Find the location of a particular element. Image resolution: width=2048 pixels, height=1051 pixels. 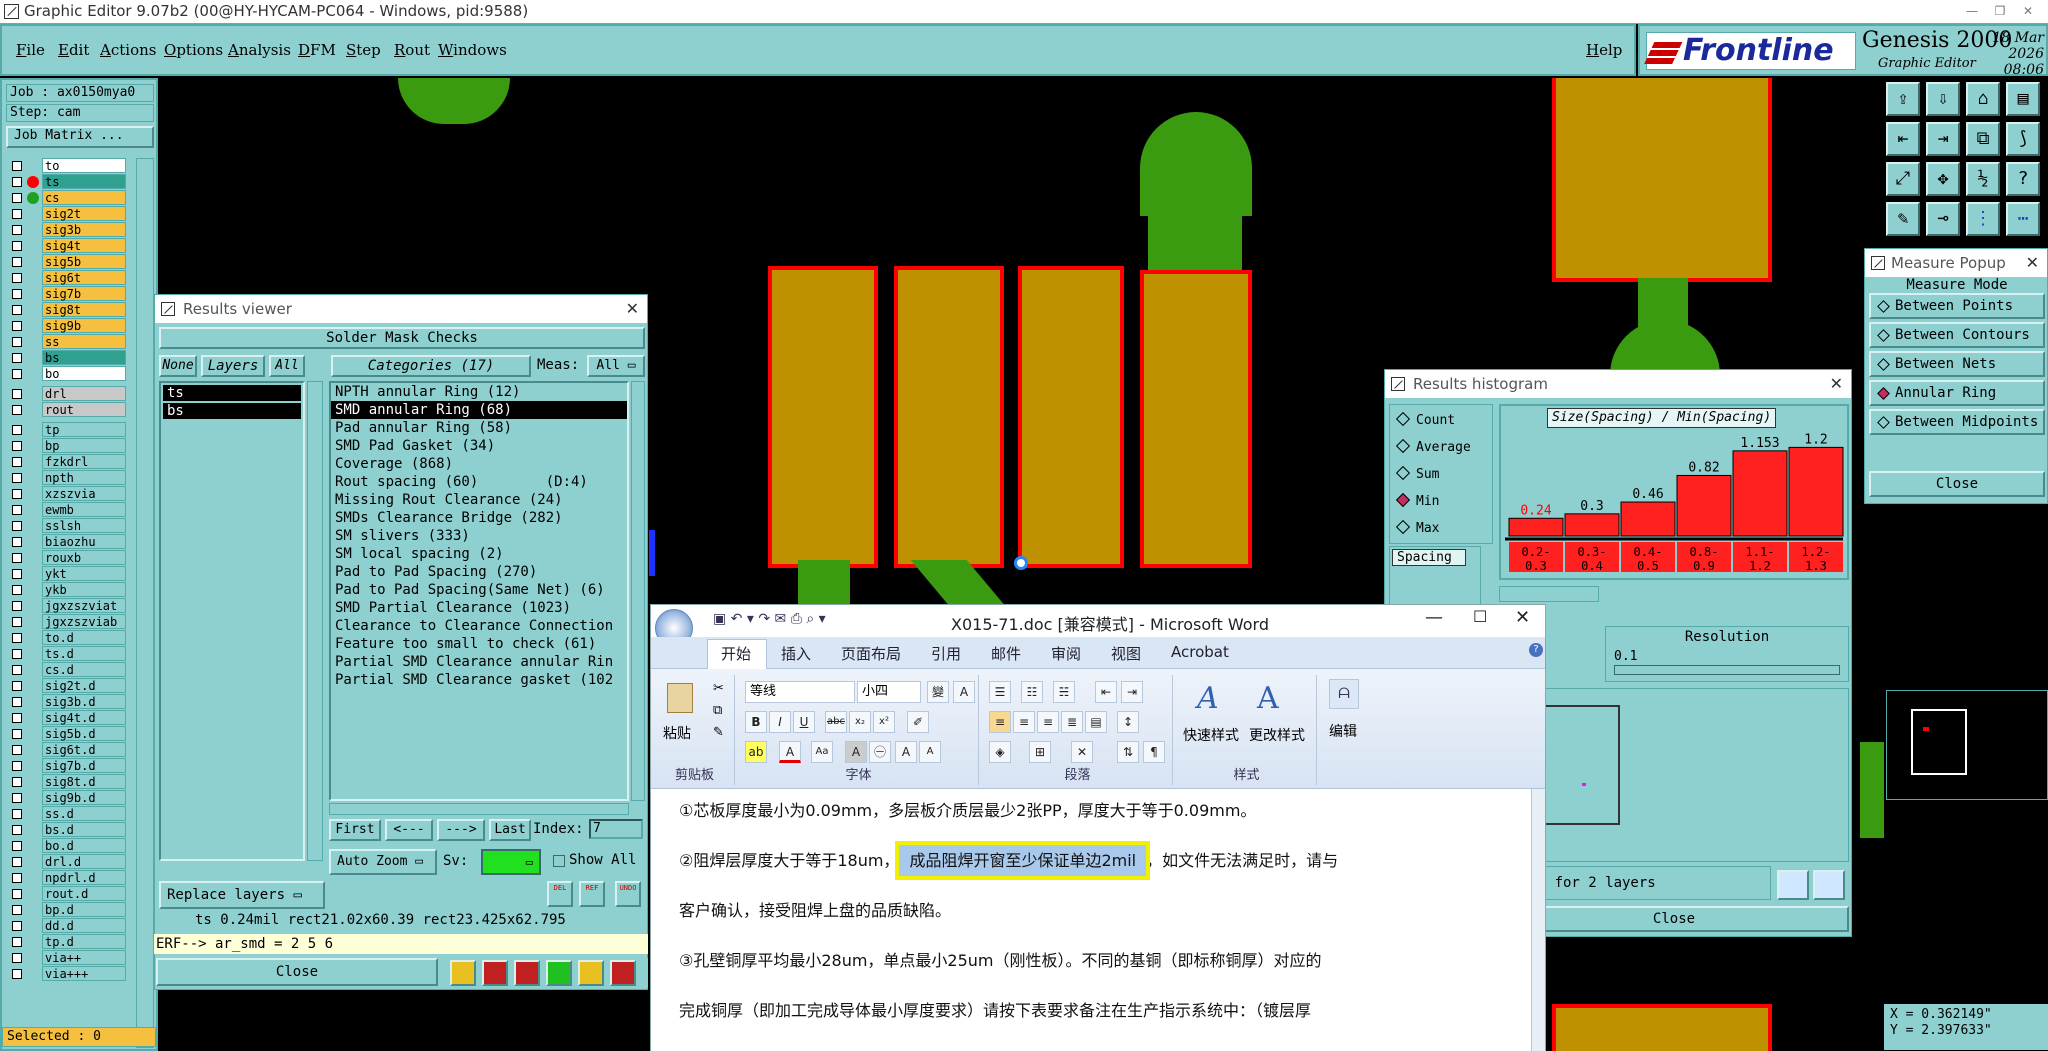

enclose-char-icon: ㊀ is located at coordinates (880, 752).